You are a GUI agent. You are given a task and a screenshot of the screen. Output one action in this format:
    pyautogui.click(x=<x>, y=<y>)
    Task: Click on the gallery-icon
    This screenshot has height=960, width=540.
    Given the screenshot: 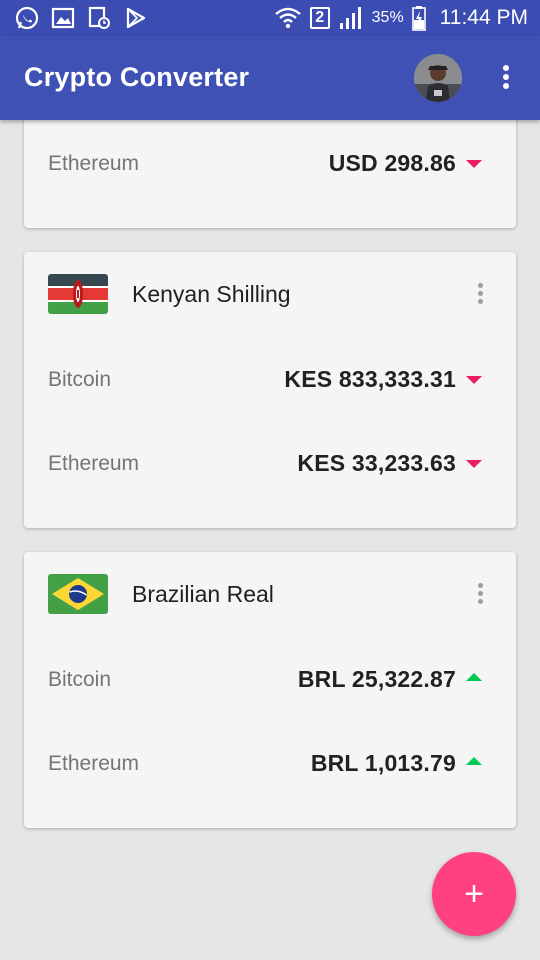 What is the action you would take?
    pyautogui.click(x=63, y=18)
    